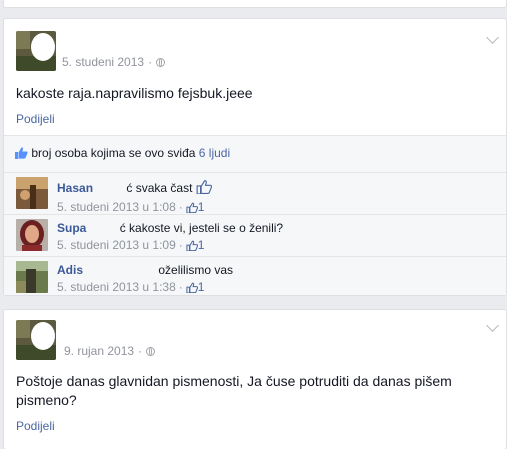 The width and height of the screenshot is (507, 449). Describe the element at coordinates (134, 93) in the screenshot. I see `post-text: kakoste raja.napravilismo fejsbuk.jeee` at that location.